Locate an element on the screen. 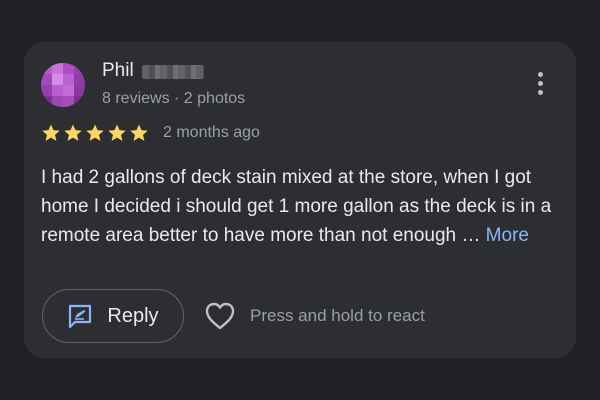  heart-icon is located at coordinates (220, 316).